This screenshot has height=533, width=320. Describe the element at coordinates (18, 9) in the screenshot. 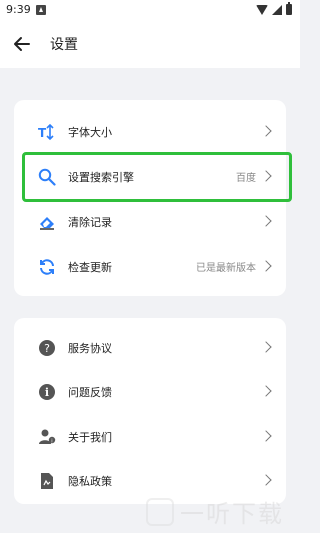

I see `status-time: 9:39` at that location.